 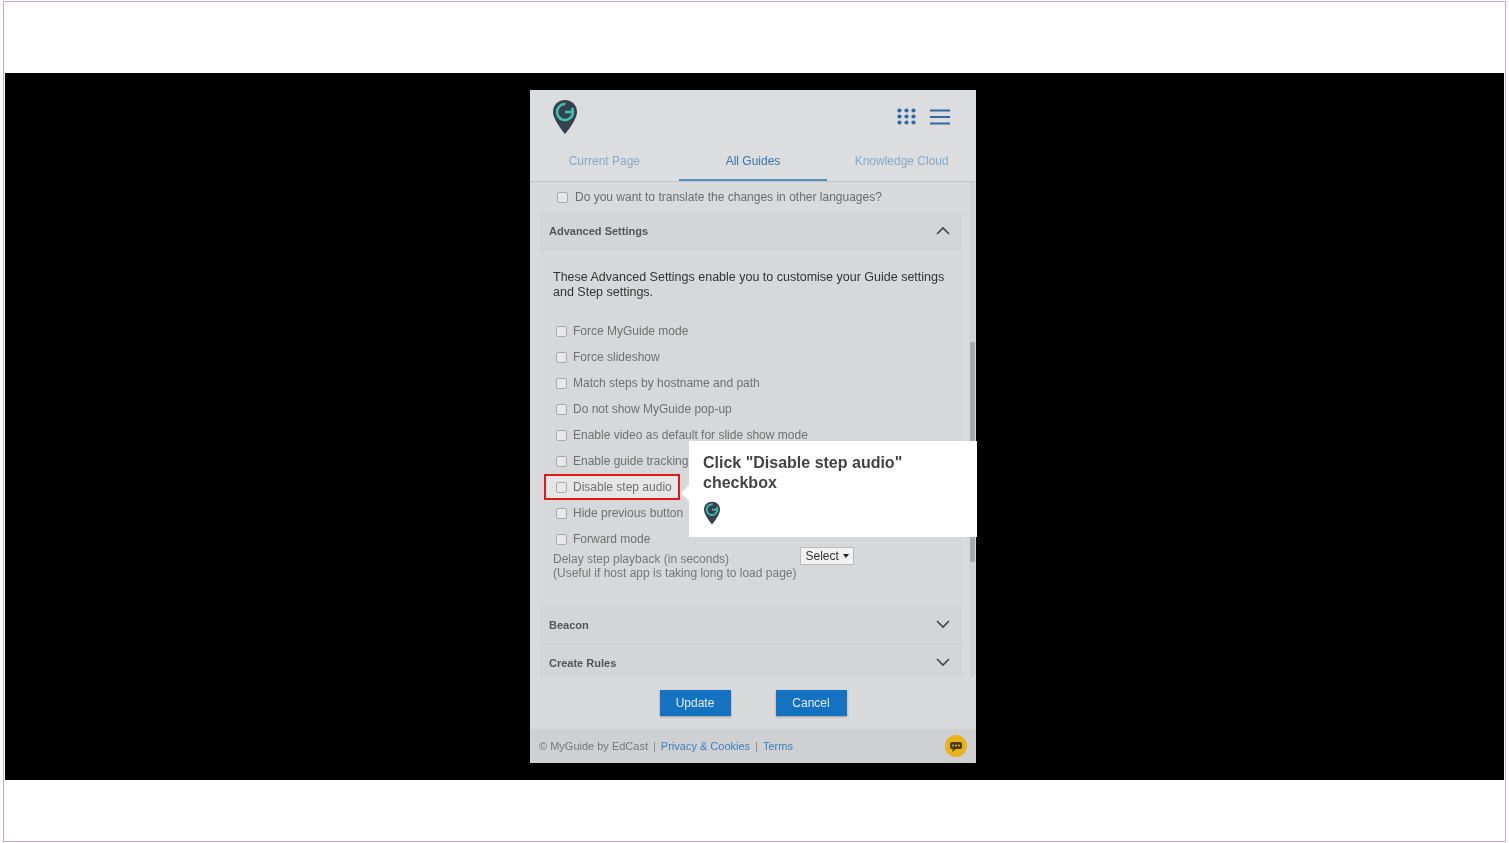 I want to click on option-label: Do you want to translate the changes in other languages?, so click(x=728, y=197).